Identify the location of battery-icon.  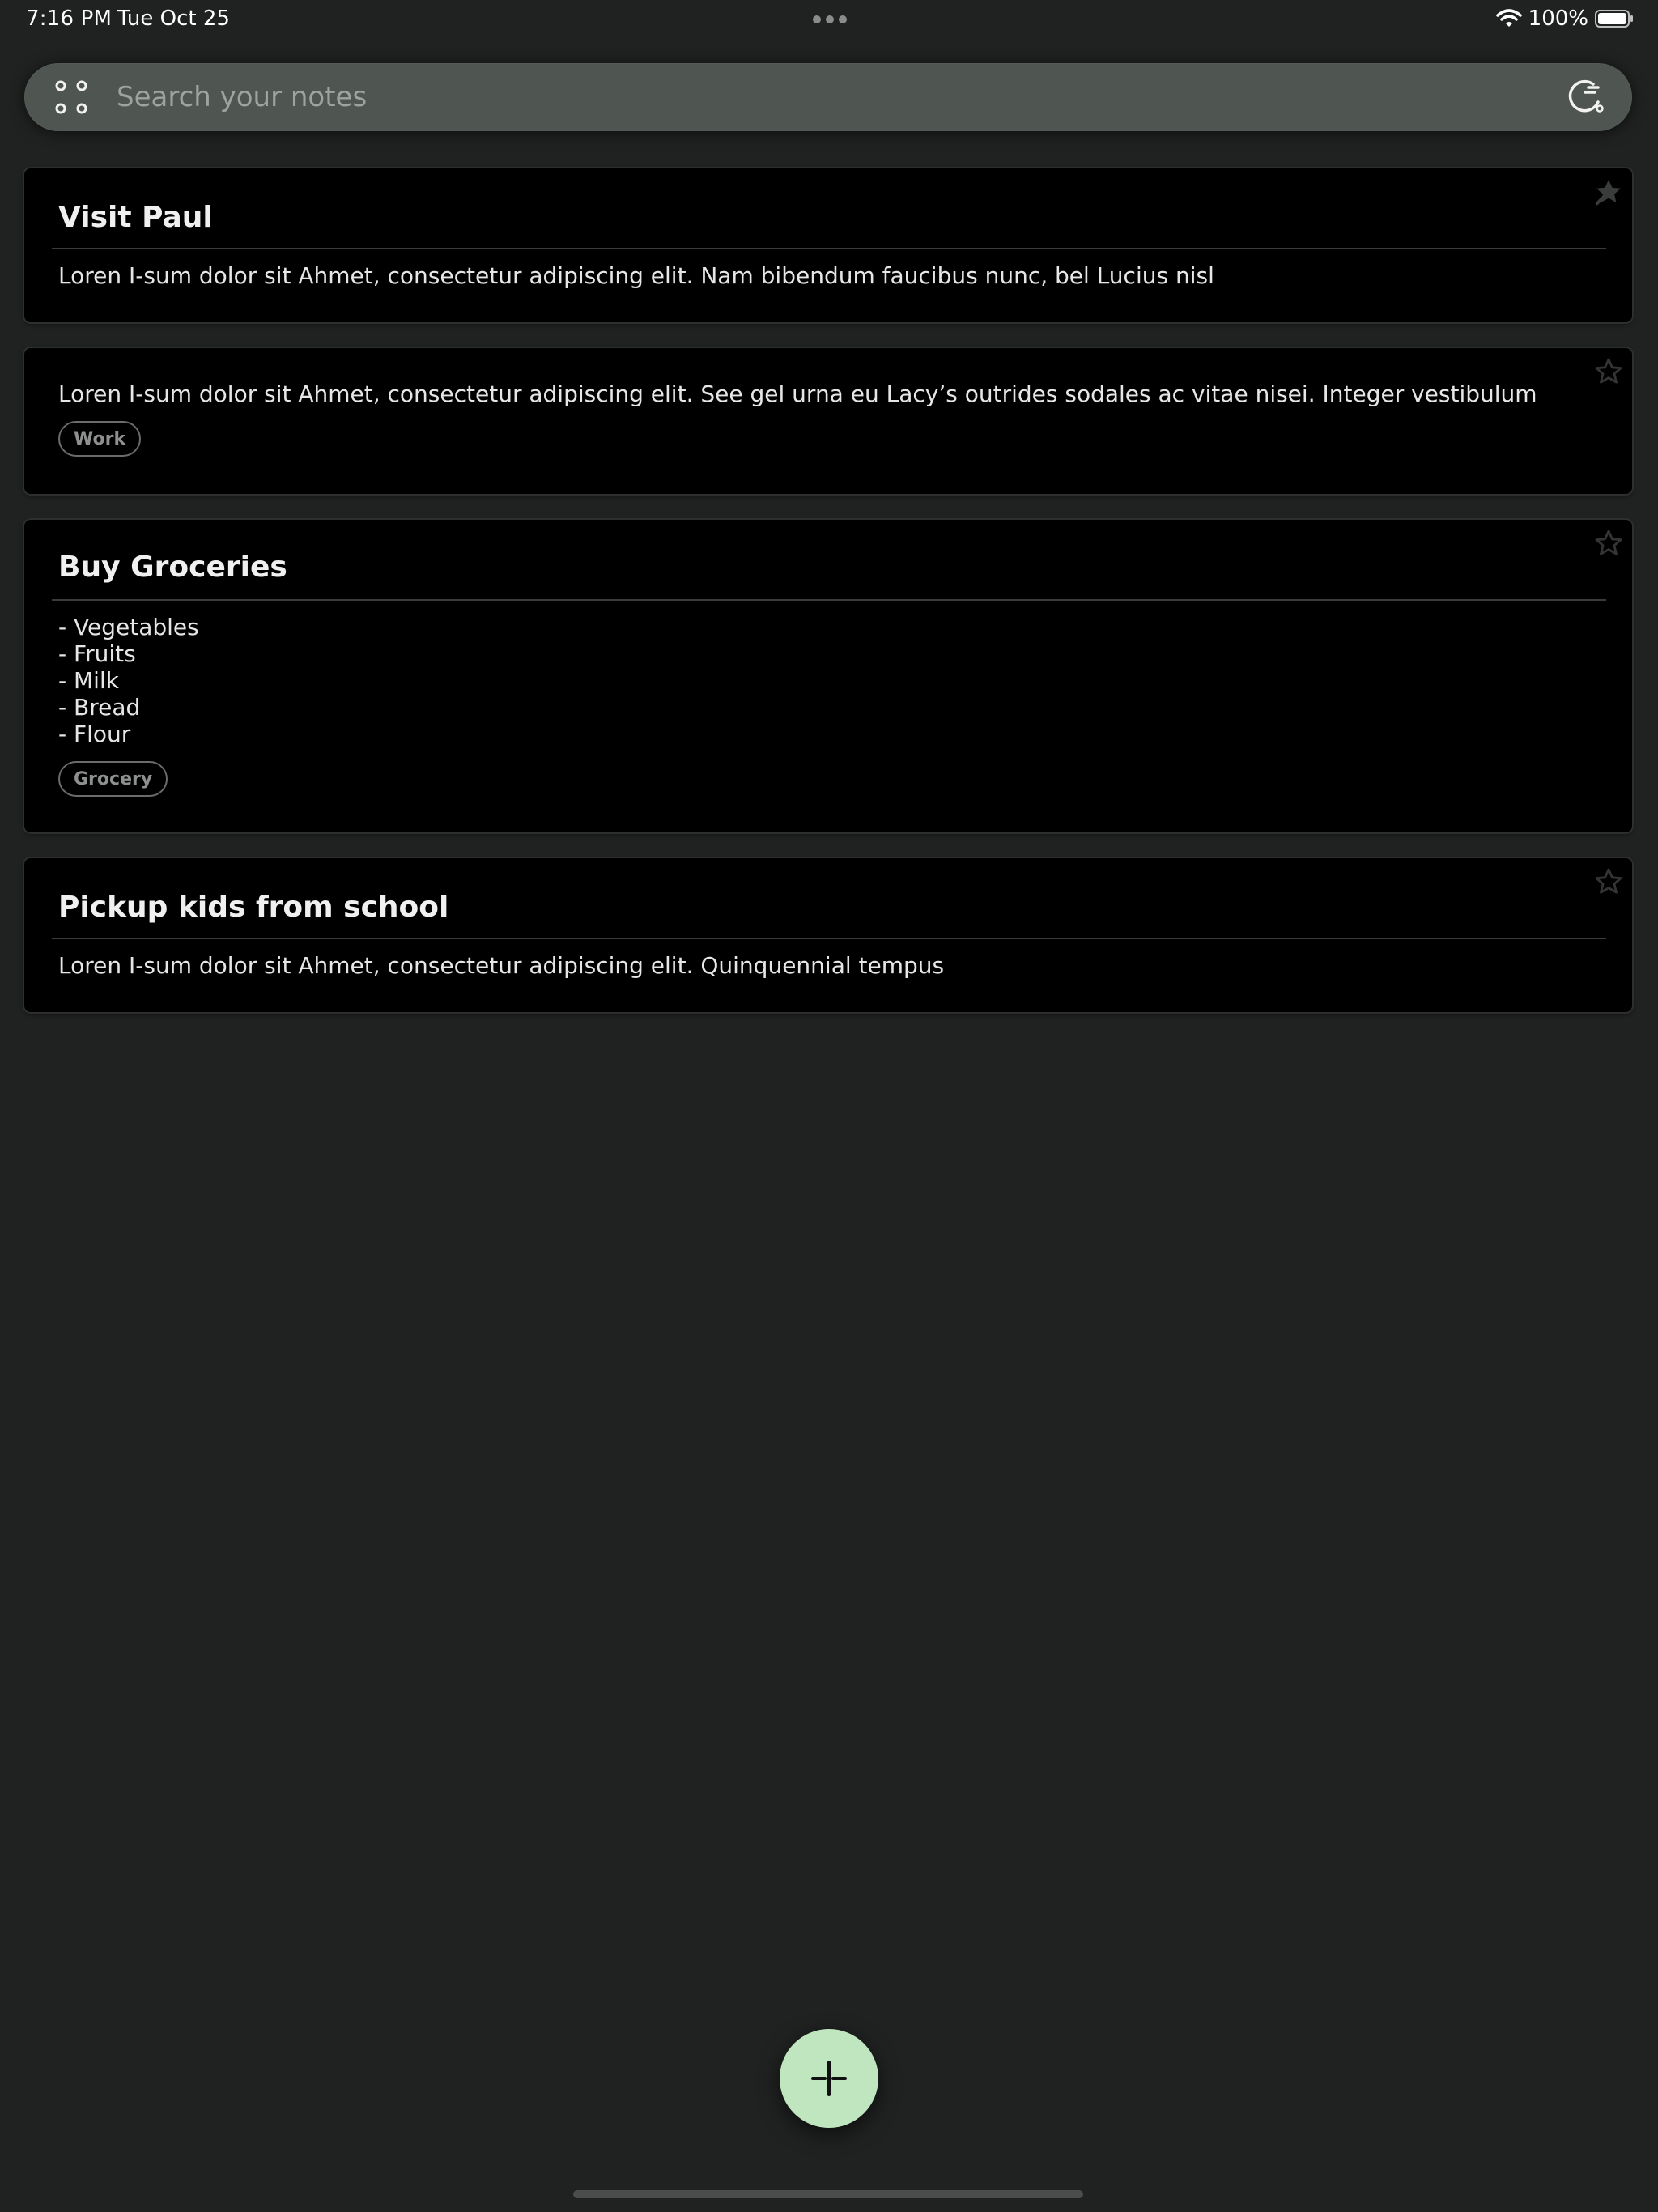
(1614, 19).